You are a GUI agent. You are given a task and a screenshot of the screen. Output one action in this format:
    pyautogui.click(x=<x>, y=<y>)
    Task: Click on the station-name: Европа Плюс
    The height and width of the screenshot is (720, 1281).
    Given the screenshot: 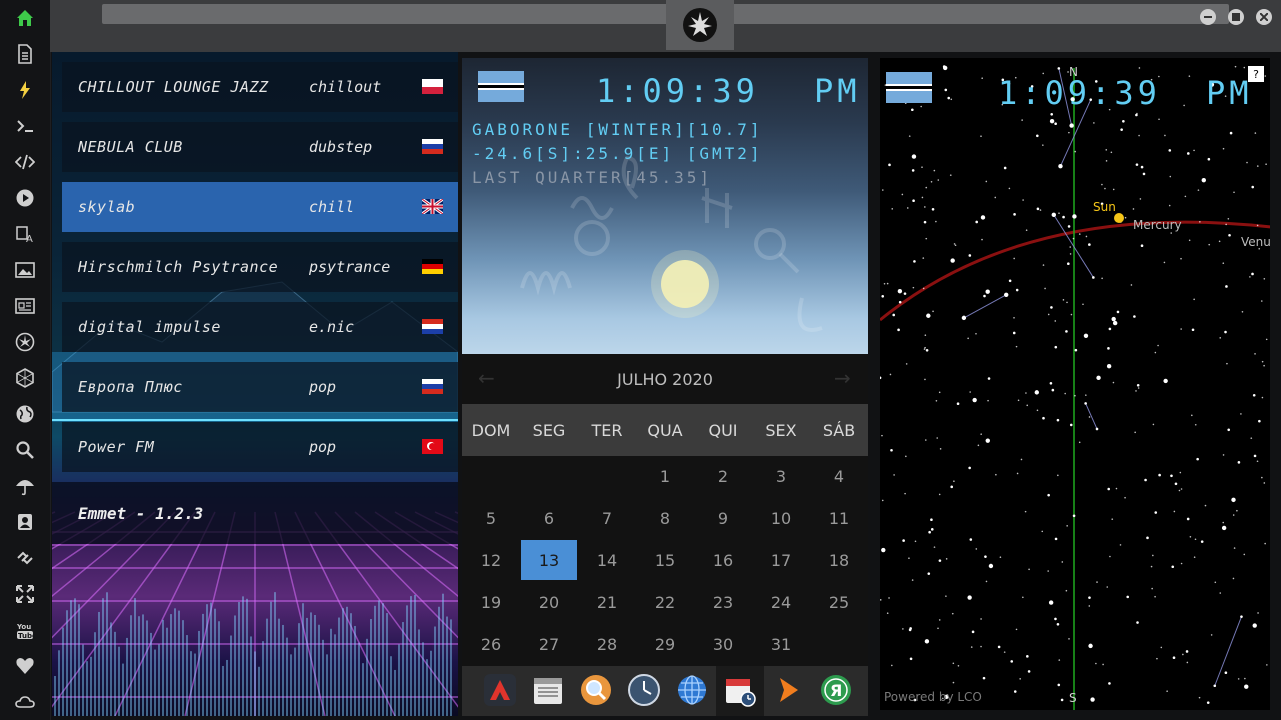 What is the action you would take?
    pyautogui.click(x=130, y=387)
    